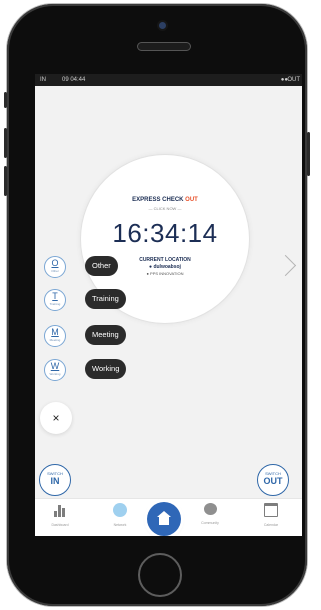 The width and height of the screenshot is (321, 610). What do you see at coordinates (293, 80) in the screenshot?
I see `status-right-label: OUT` at bounding box center [293, 80].